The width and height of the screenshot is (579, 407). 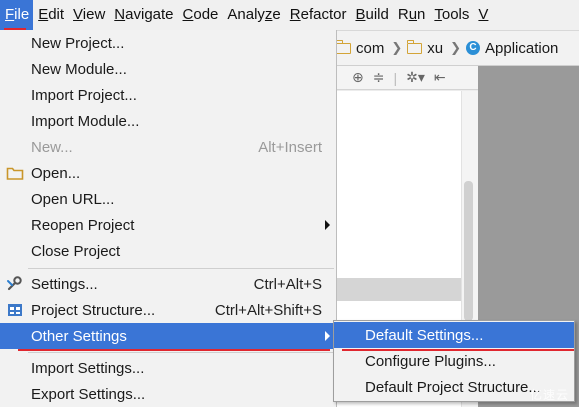 I want to click on breadcrumb-item-com: com, so click(x=360, y=48).